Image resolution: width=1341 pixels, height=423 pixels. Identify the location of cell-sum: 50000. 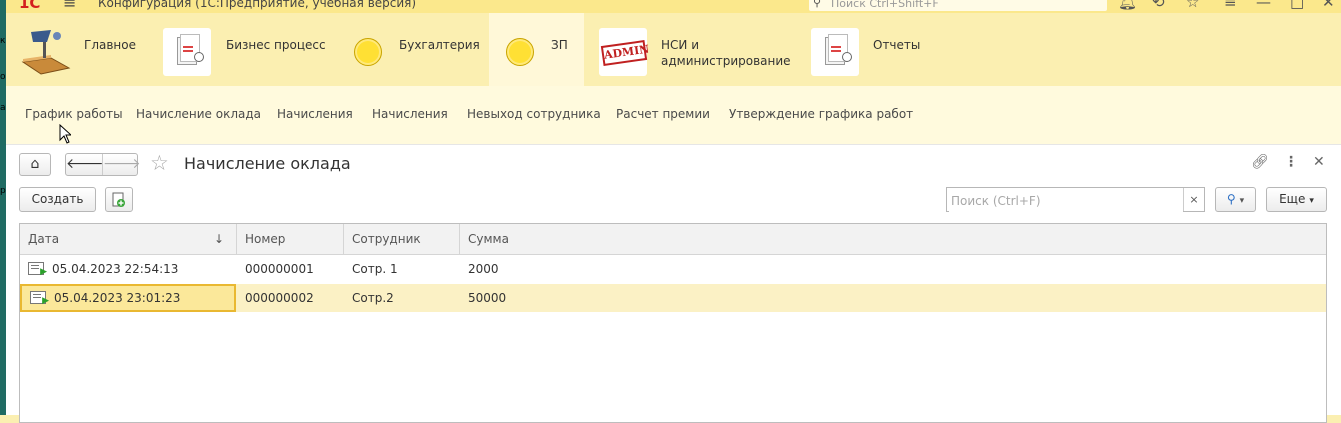
(487, 298).